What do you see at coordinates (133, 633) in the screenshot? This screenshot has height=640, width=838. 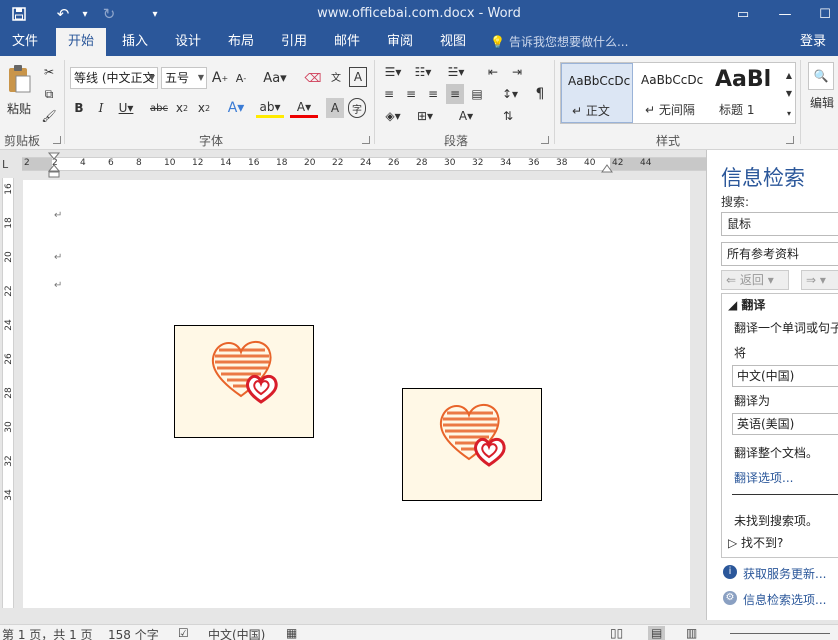 I see `word-count: 158 个字` at bounding box center [133, 633].